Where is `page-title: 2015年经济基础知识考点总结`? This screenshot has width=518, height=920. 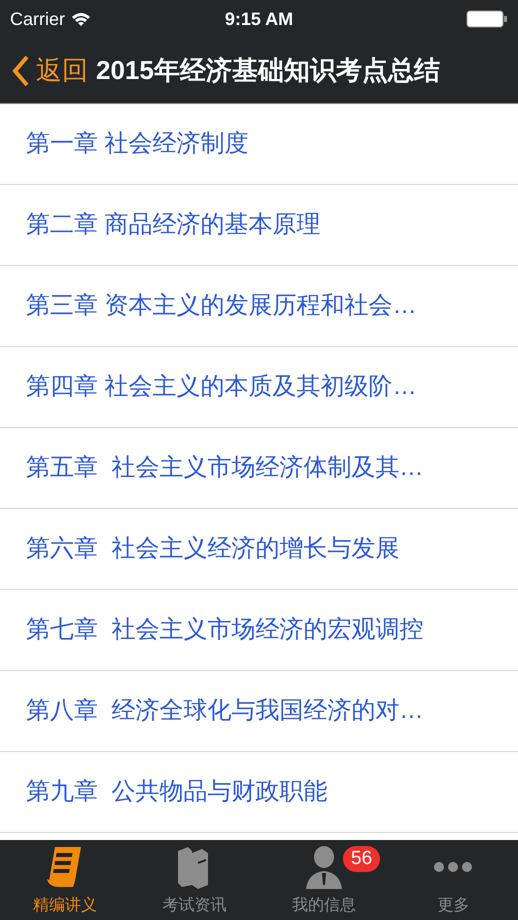 page-title: 2015年经济基础知识考点总结 is located at coordinates (268, 70).